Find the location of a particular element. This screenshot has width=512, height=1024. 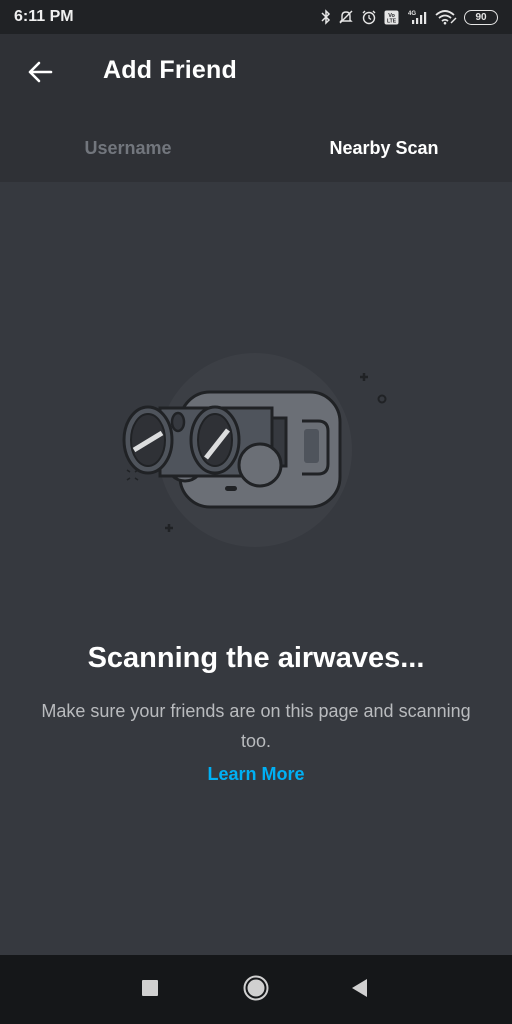

back-triangle-icon is located at coordinates (360, 990).